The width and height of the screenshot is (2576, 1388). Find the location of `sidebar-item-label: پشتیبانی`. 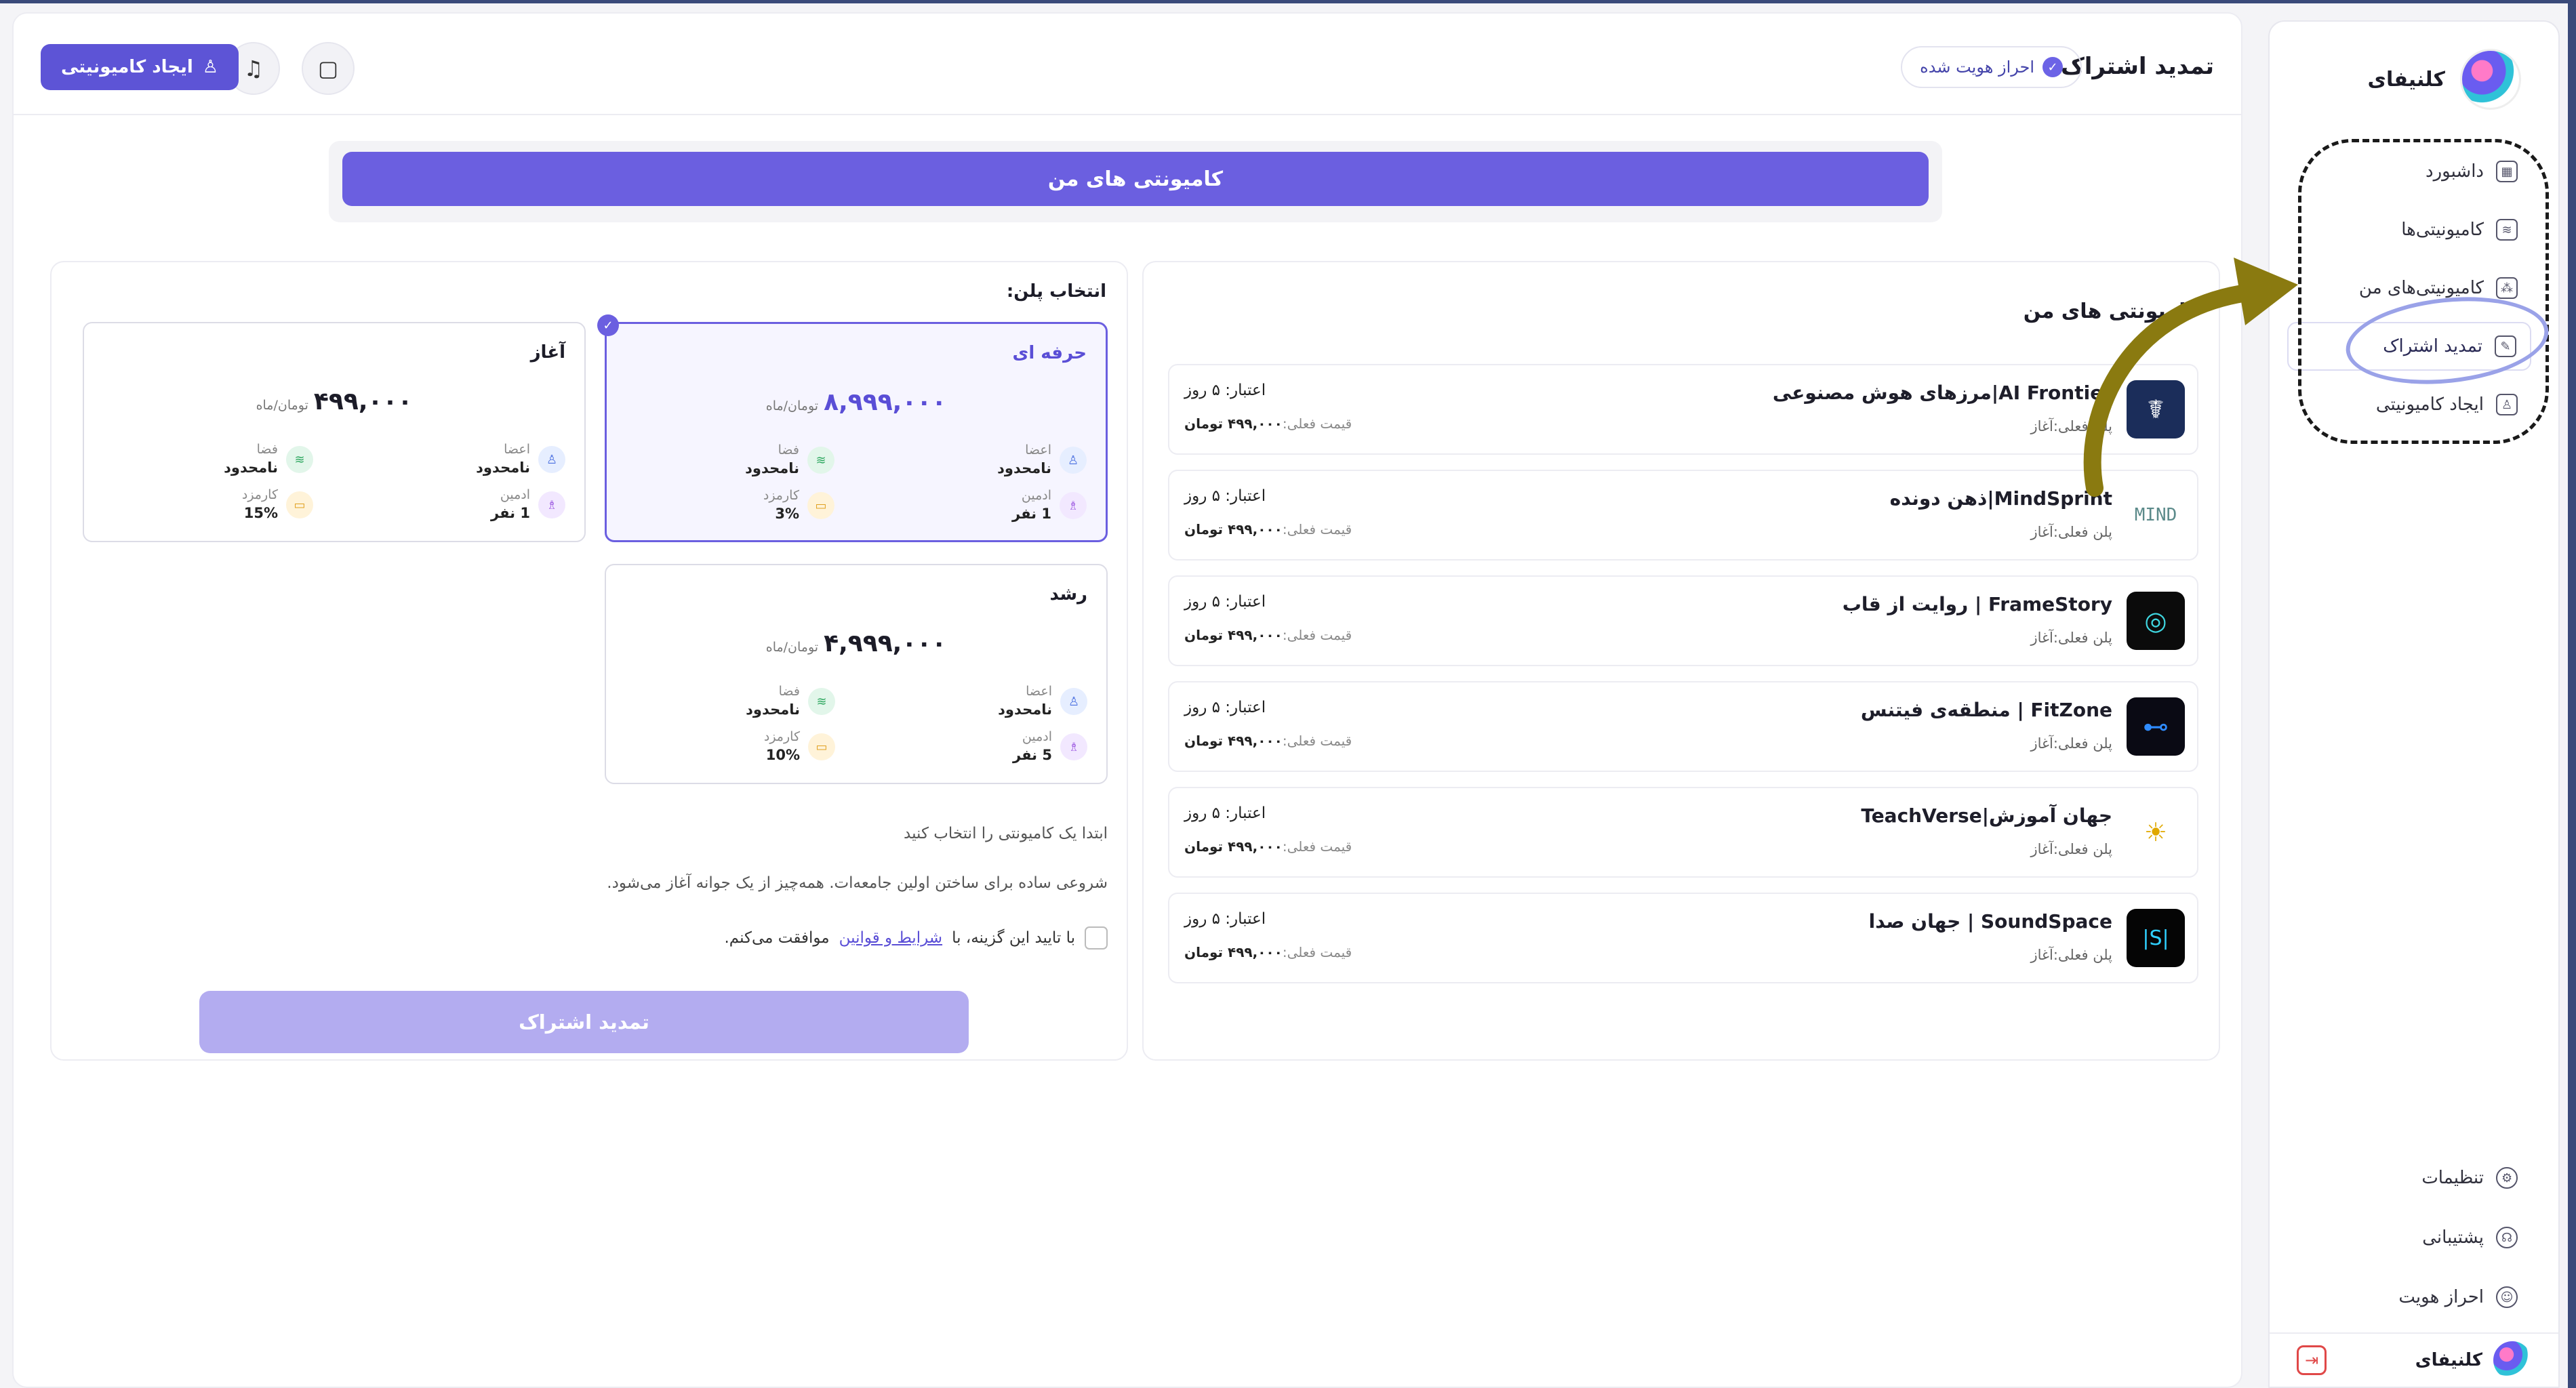

sidebar-item-label: پشتیبانی is located at coordinates (2453, 1237).